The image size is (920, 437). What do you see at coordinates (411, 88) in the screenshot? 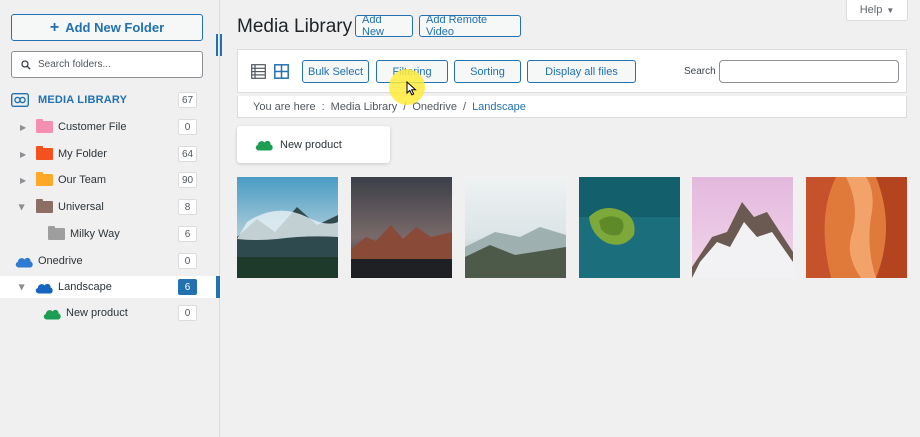
I see `mouse-cursor-icon` at bounding box center [411, 88].